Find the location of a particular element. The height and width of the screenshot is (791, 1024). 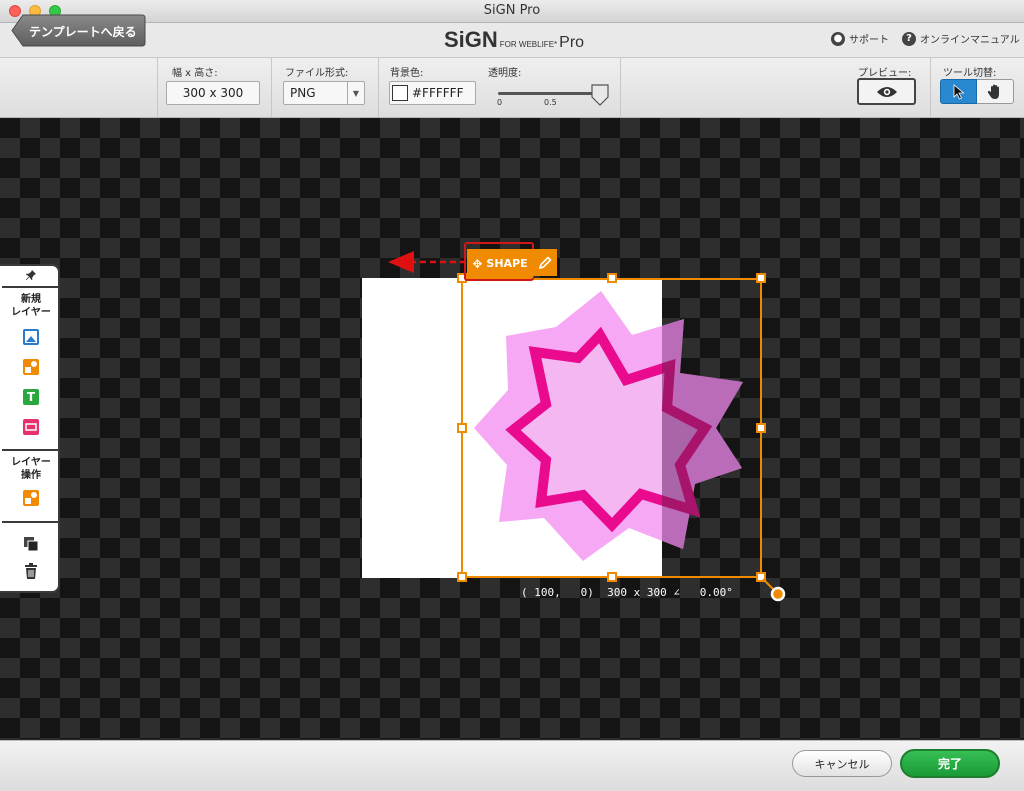

delete-layer-button is located at coordinates (31, 570).